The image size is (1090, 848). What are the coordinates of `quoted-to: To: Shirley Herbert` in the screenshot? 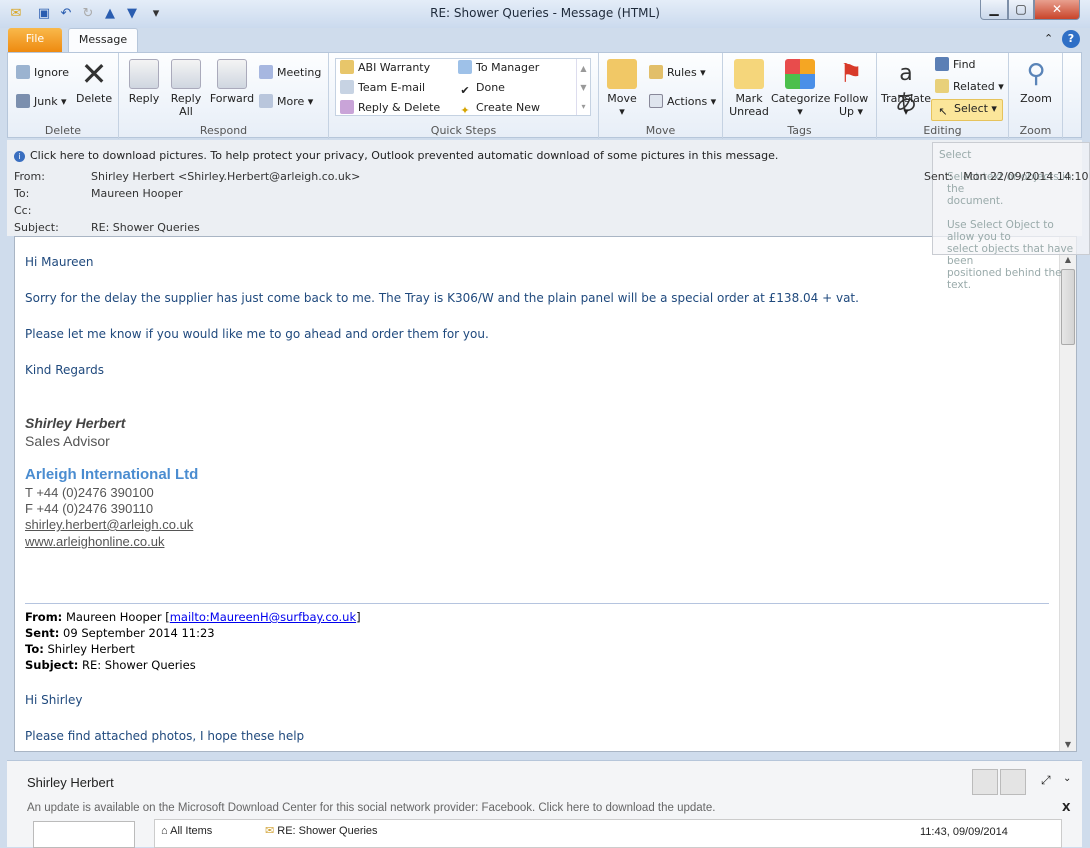 It's located at (80, 649).